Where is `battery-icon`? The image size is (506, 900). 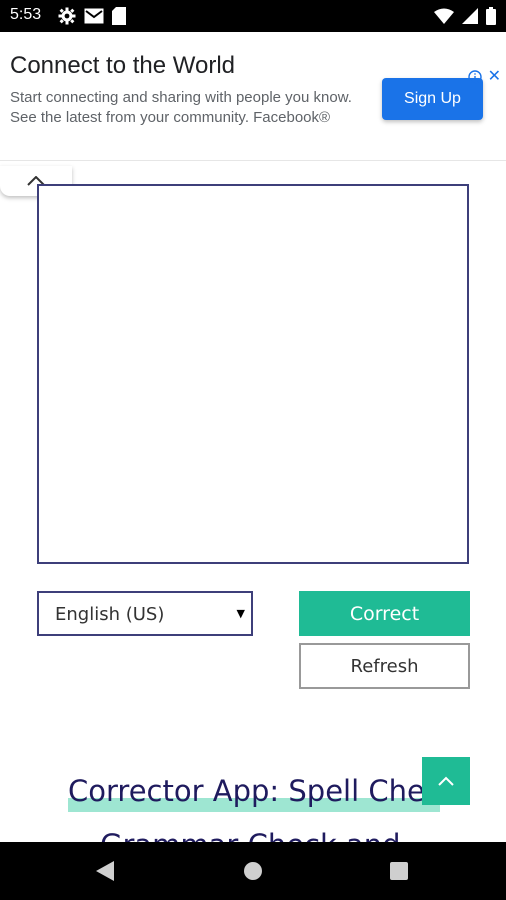 battery-icon is located at coordinates (491, 16).